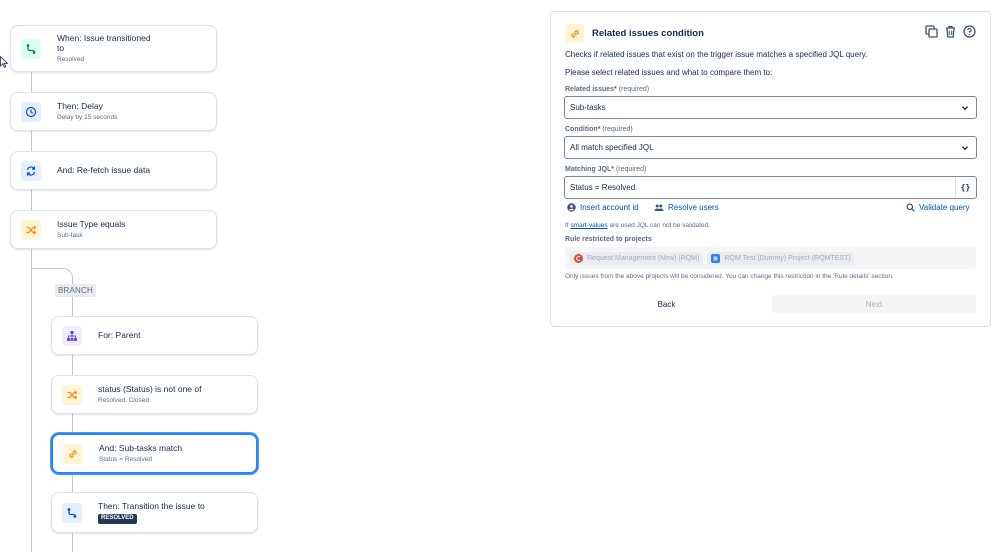 This screenshot has width=998, height=552. Describe the element at coordinates (659, 207) in the screenshot. I see `users-icon` at that location.